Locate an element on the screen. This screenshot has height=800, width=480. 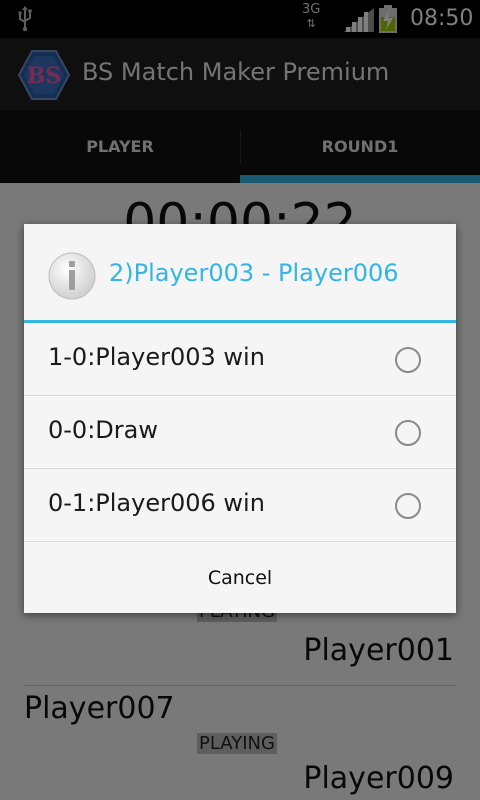
option-draw: 0-0:Draw is located at coordinates (240, 432).